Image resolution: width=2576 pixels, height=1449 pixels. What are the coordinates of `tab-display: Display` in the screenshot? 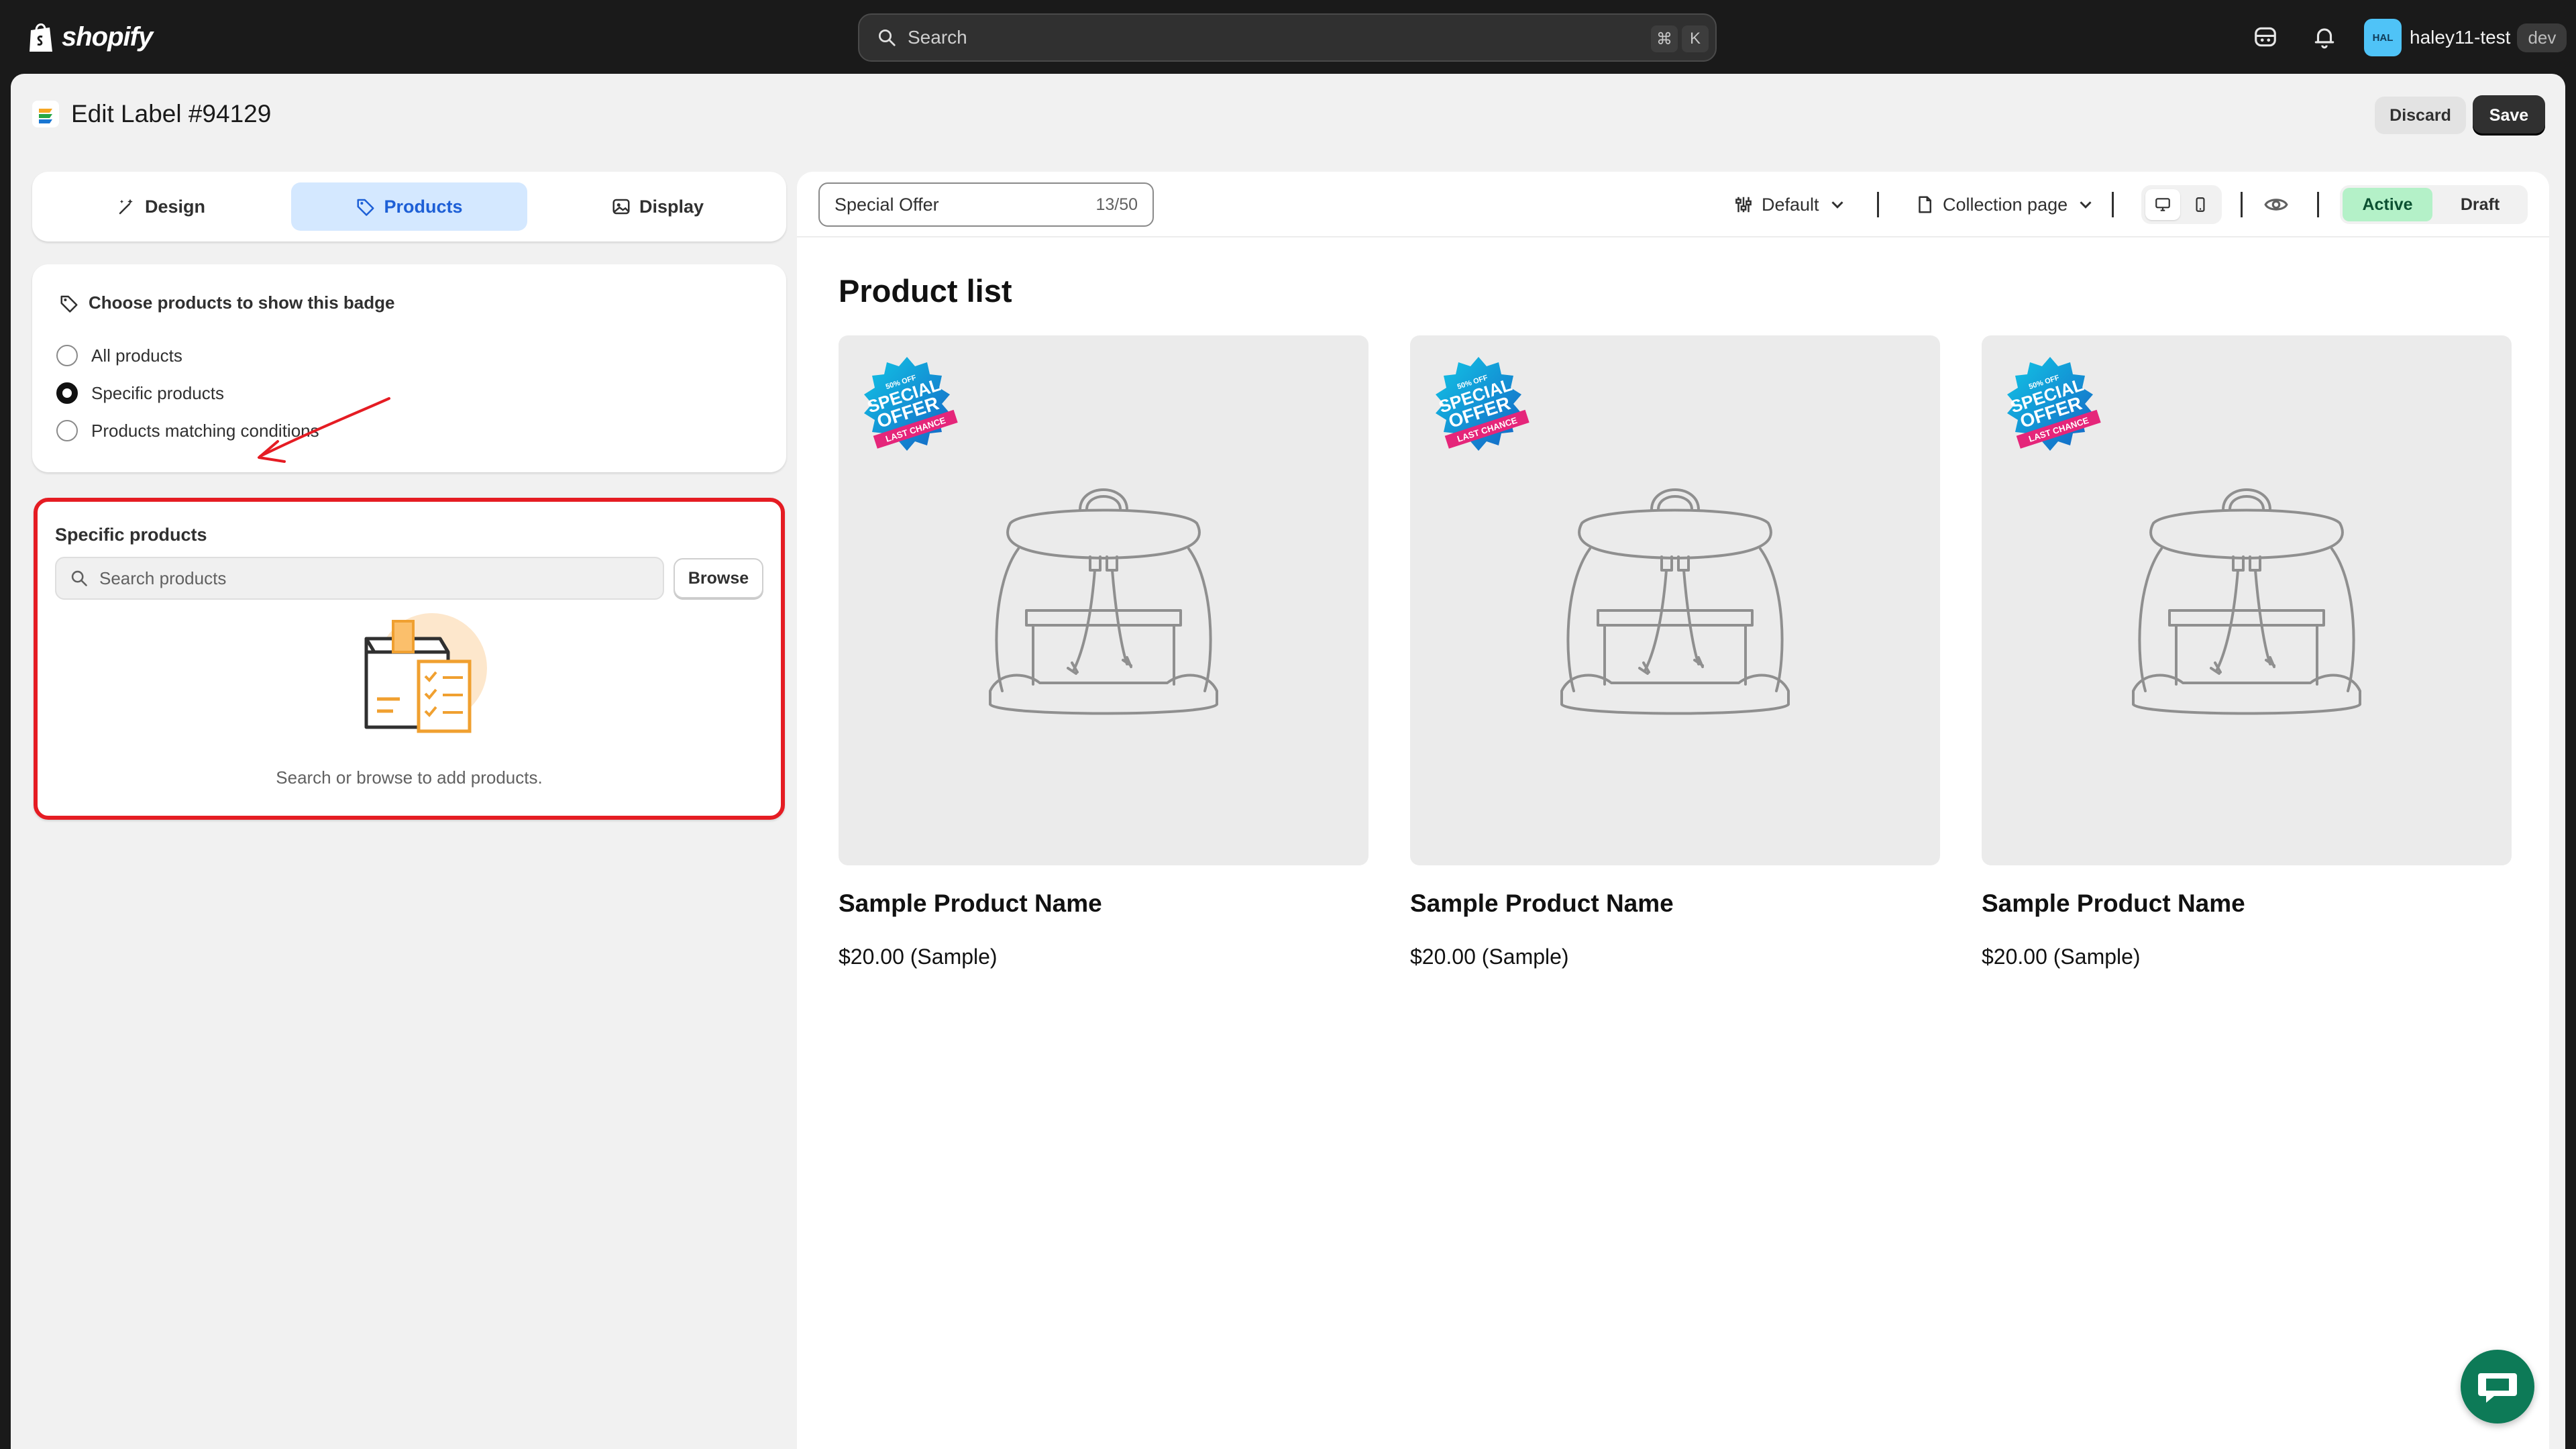 It's located at (657, 206).